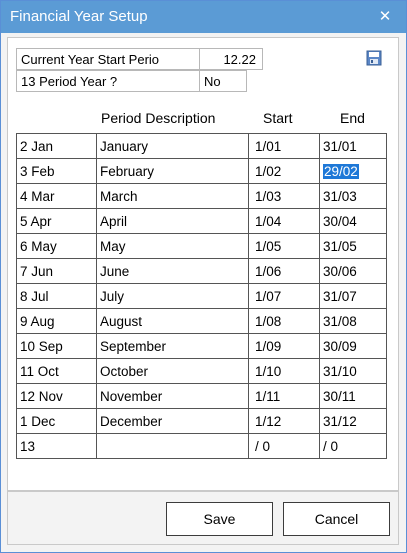  What do you see at coordinates (341, 171) in the screenshot?
I see `end-cell-text: 29/02` at bounding box center [341, 171].